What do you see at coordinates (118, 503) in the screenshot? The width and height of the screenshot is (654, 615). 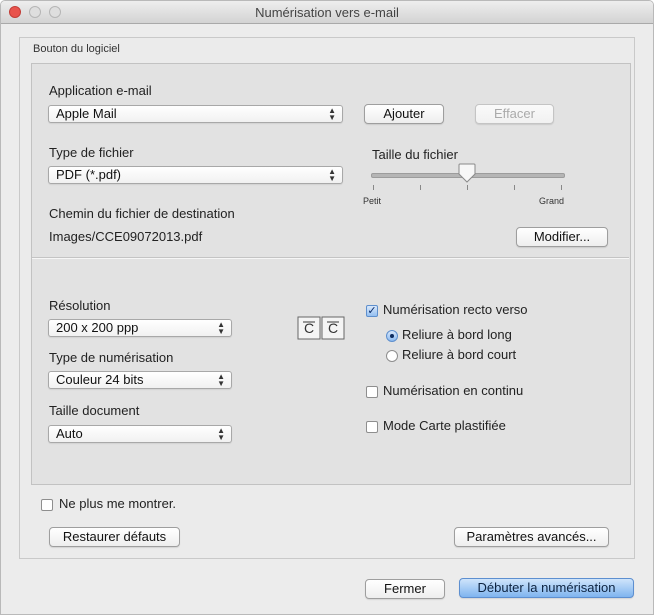 I see `dont-show-label: Ne plus me montrer.` at bounding box center [118, 503].